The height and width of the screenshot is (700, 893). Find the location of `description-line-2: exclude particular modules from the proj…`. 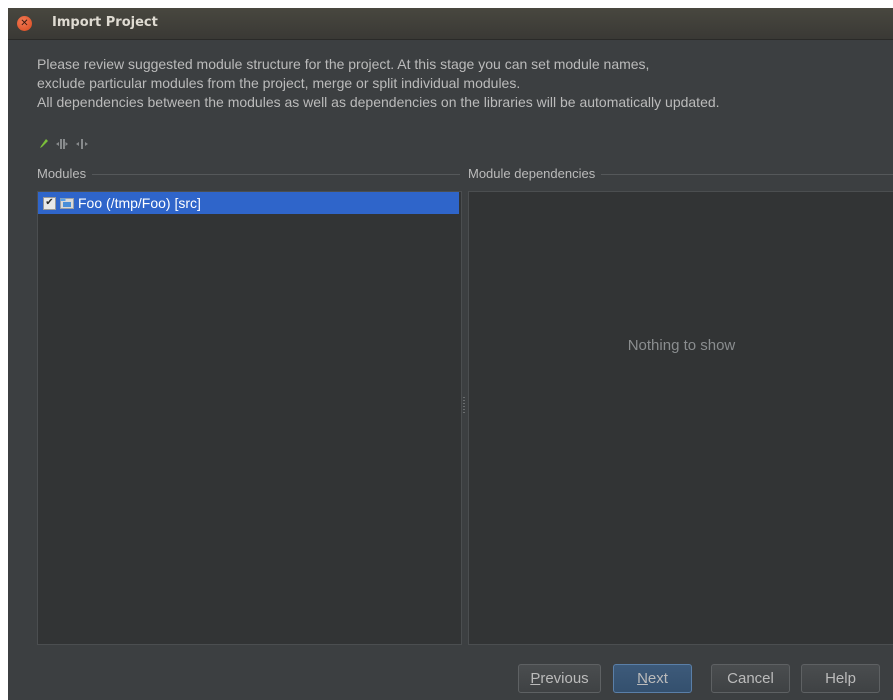

description-line-2: exclude particular modules from the proj… is located at coordinates (279, 83).